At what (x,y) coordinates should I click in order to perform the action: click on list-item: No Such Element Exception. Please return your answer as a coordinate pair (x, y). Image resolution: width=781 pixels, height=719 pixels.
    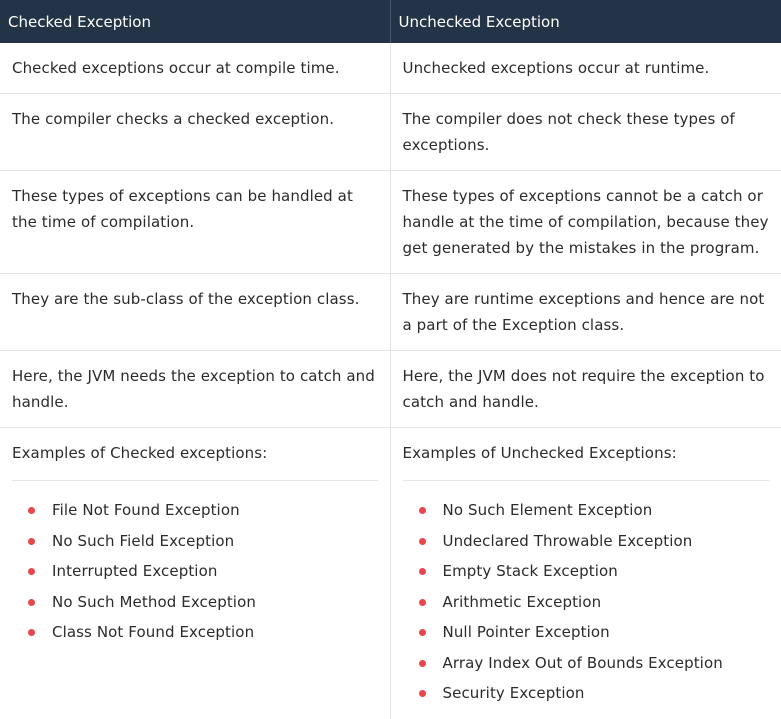
    Looking at the image, I should click on (586, 510).